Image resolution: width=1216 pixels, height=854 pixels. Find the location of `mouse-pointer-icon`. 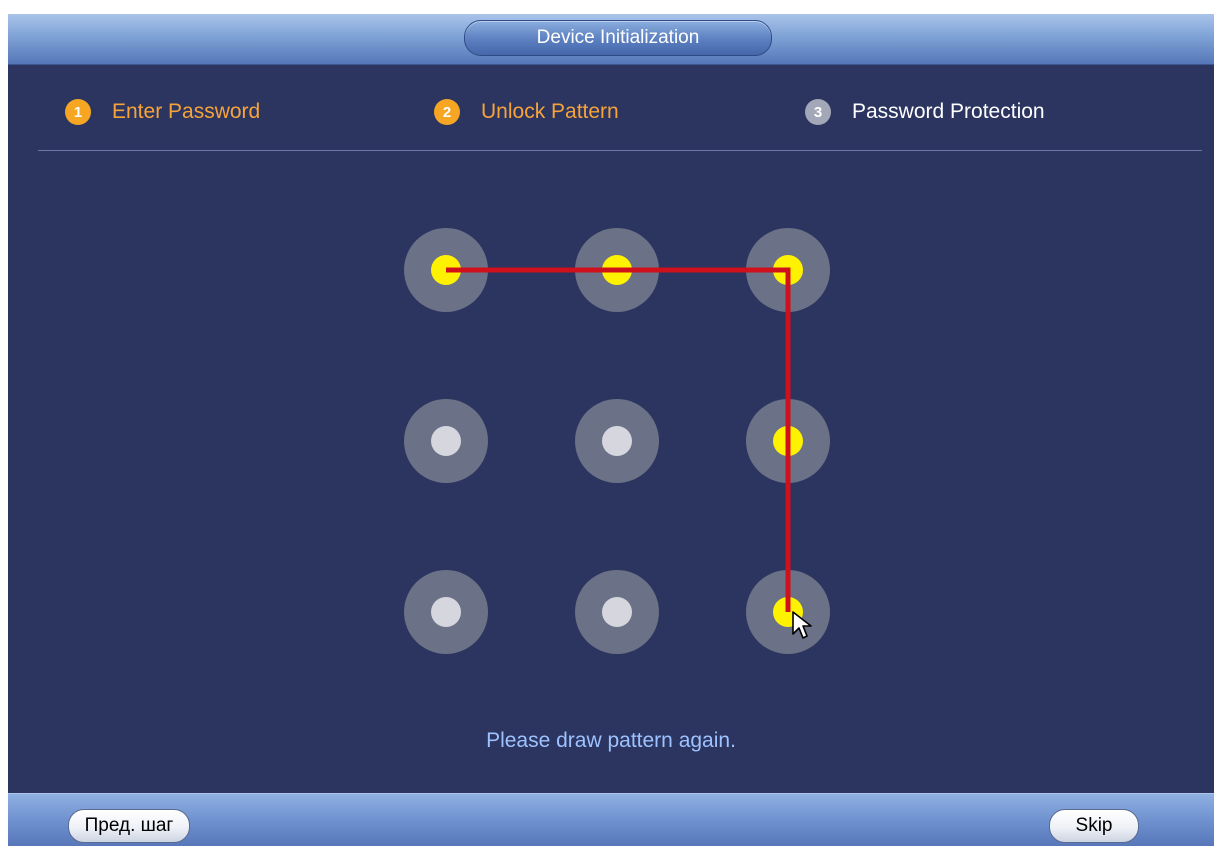

mouse-pointer-icon is located at coordinates (802, 625).